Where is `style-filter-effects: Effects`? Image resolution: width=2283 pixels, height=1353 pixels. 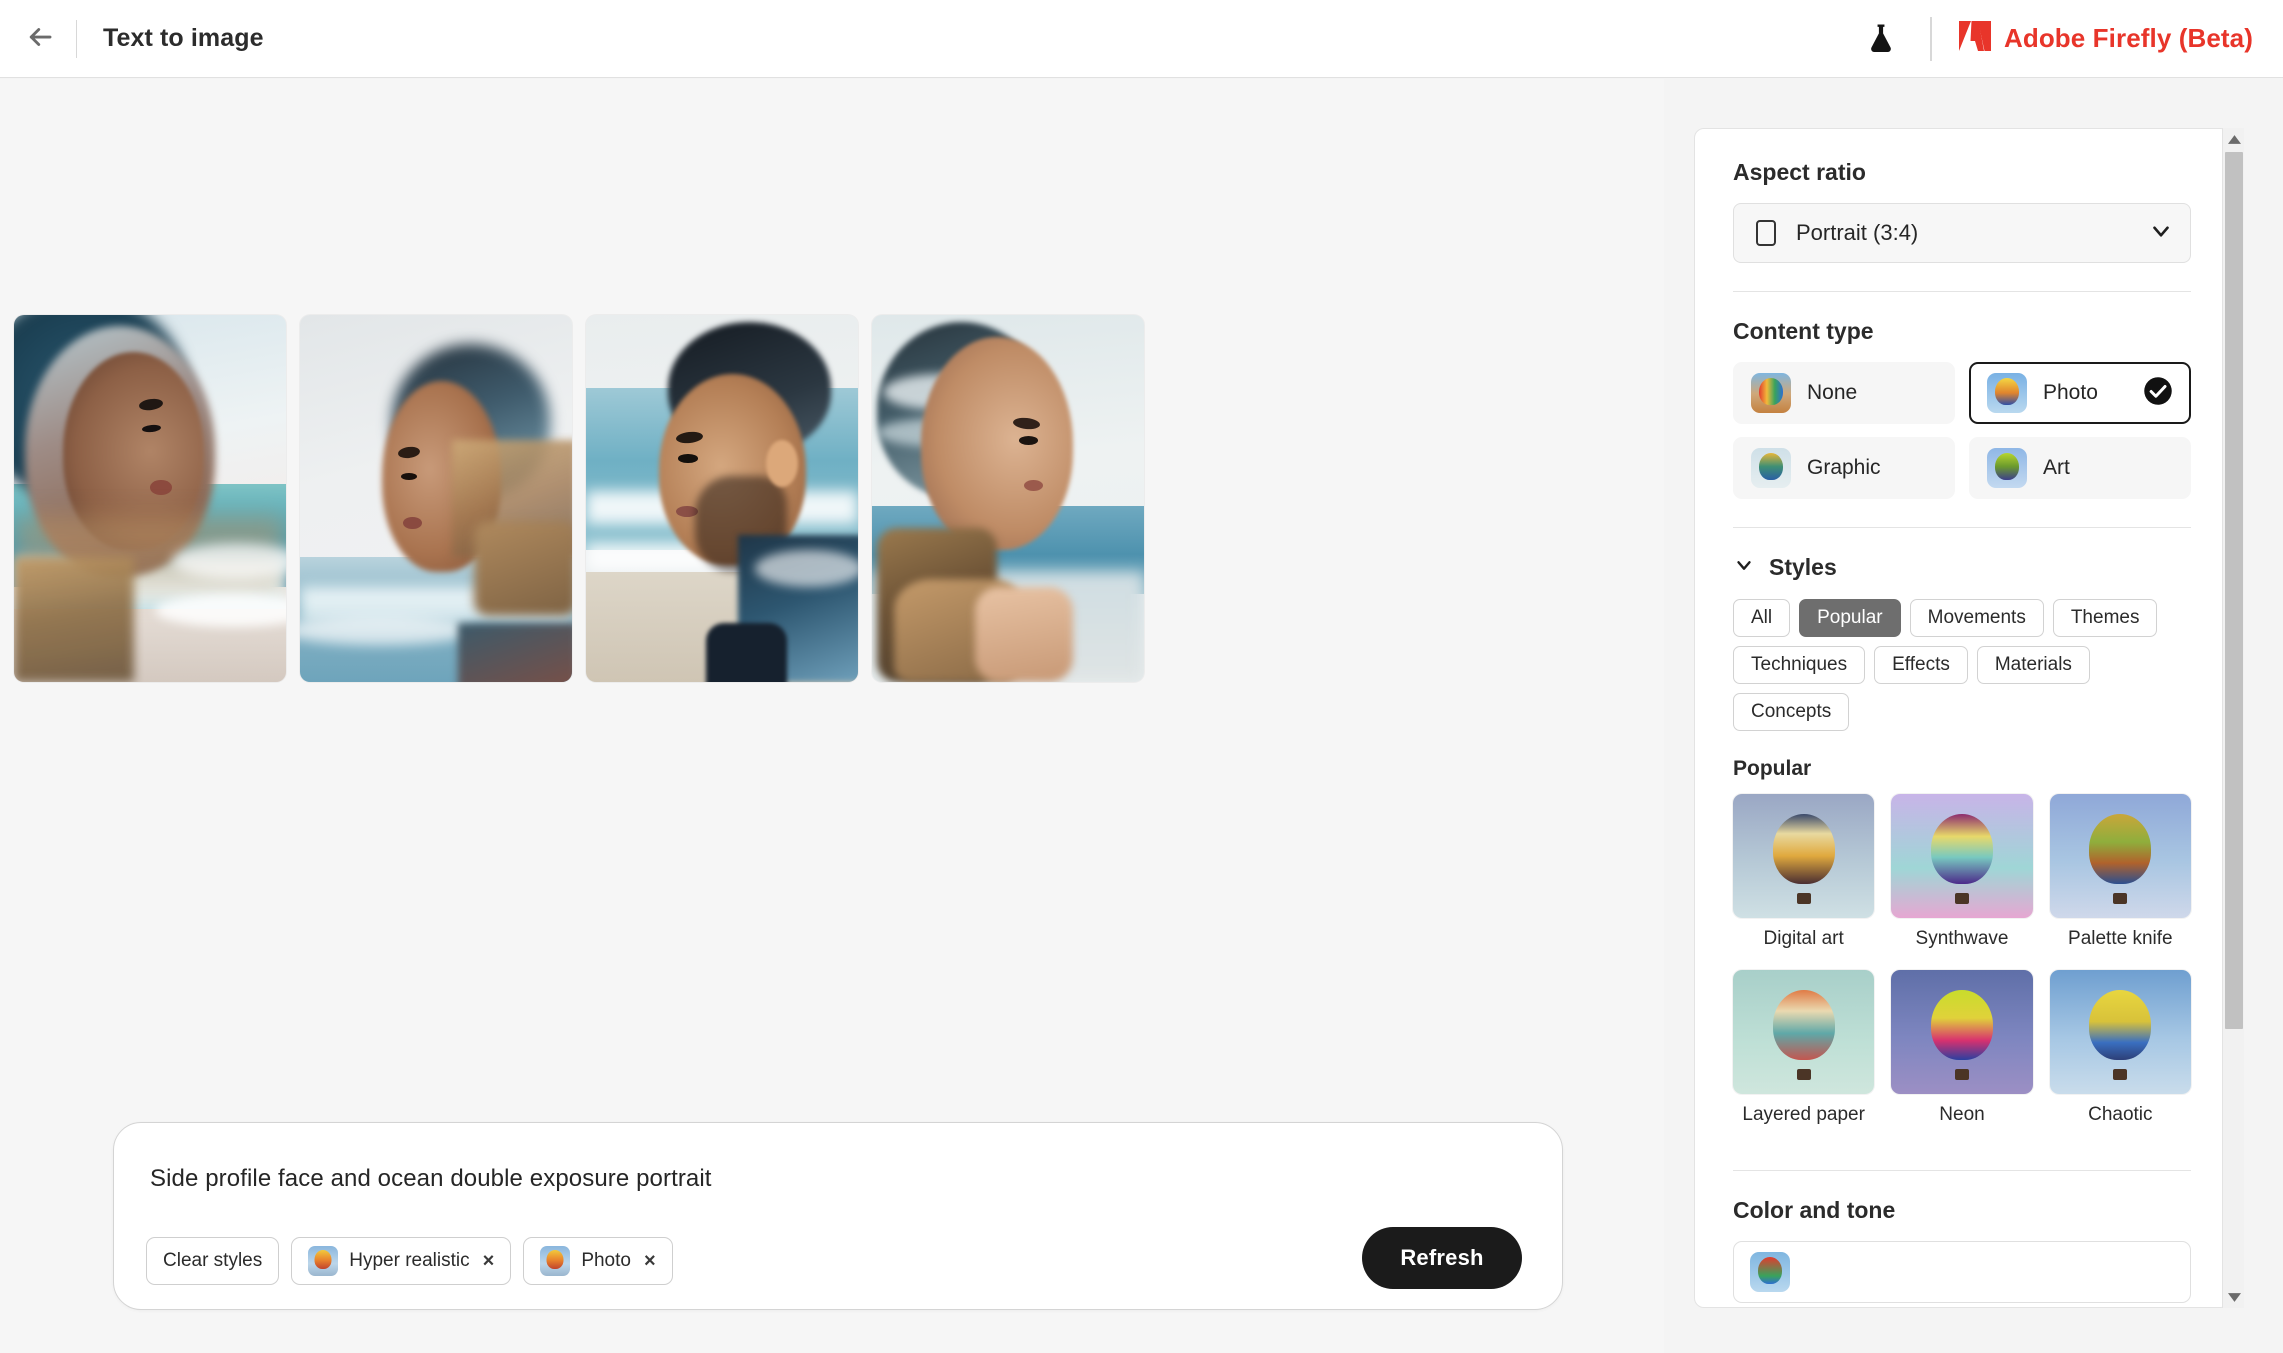
style-filter-effects: Effects is located at coordinates (1921, 665).